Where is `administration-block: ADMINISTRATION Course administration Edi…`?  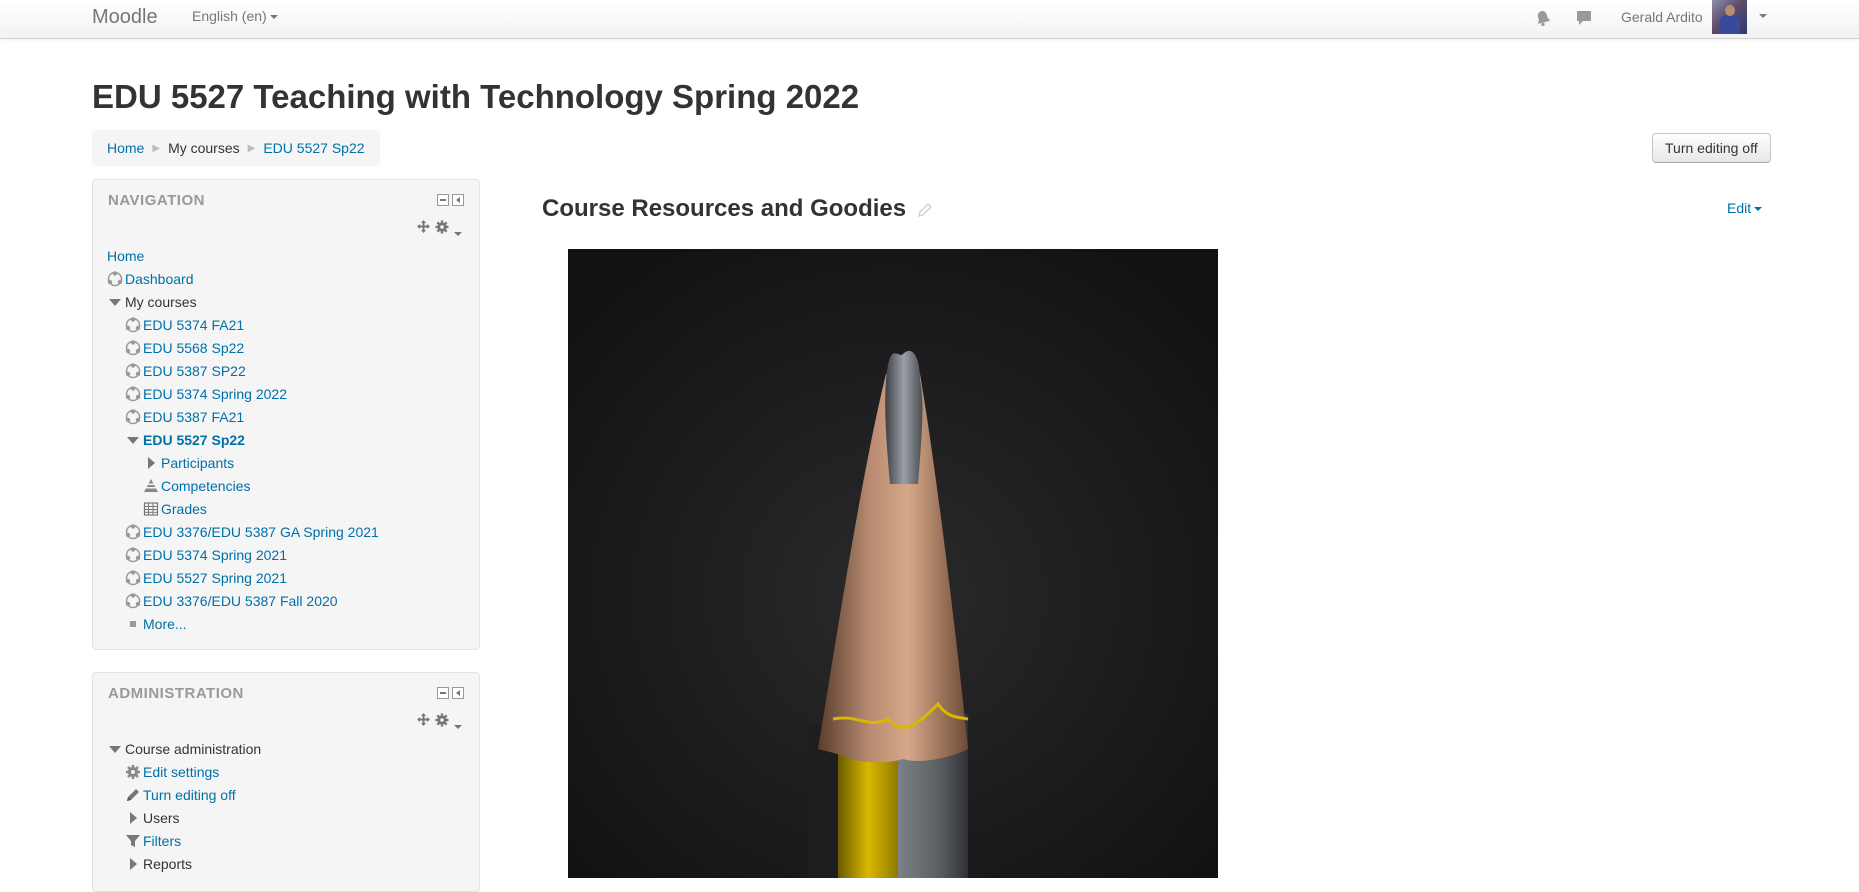
administration-block: ADMINISTRATION Course administration Edi… is located at coordinates (286, 782).